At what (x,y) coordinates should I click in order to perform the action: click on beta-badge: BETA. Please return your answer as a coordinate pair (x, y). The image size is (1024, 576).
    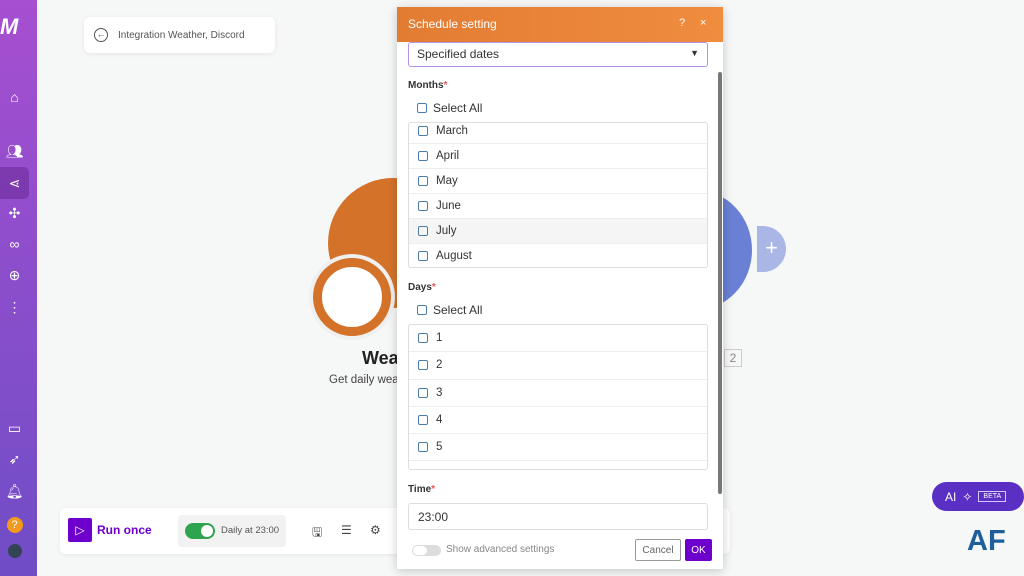
    Looking at the image, I should click on (992, 496).